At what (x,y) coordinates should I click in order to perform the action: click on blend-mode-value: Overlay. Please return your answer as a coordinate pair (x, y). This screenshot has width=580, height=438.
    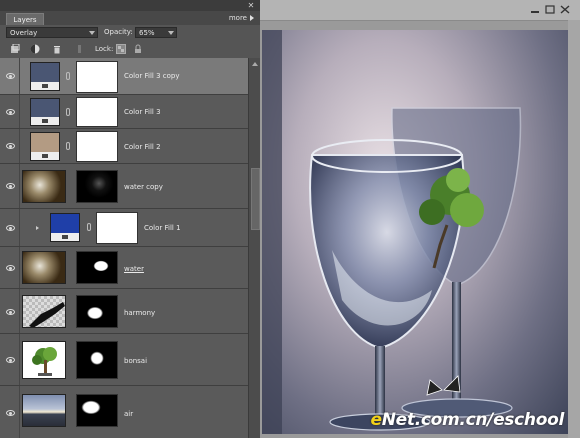
    Looking at the image, I should click on (24, 33).